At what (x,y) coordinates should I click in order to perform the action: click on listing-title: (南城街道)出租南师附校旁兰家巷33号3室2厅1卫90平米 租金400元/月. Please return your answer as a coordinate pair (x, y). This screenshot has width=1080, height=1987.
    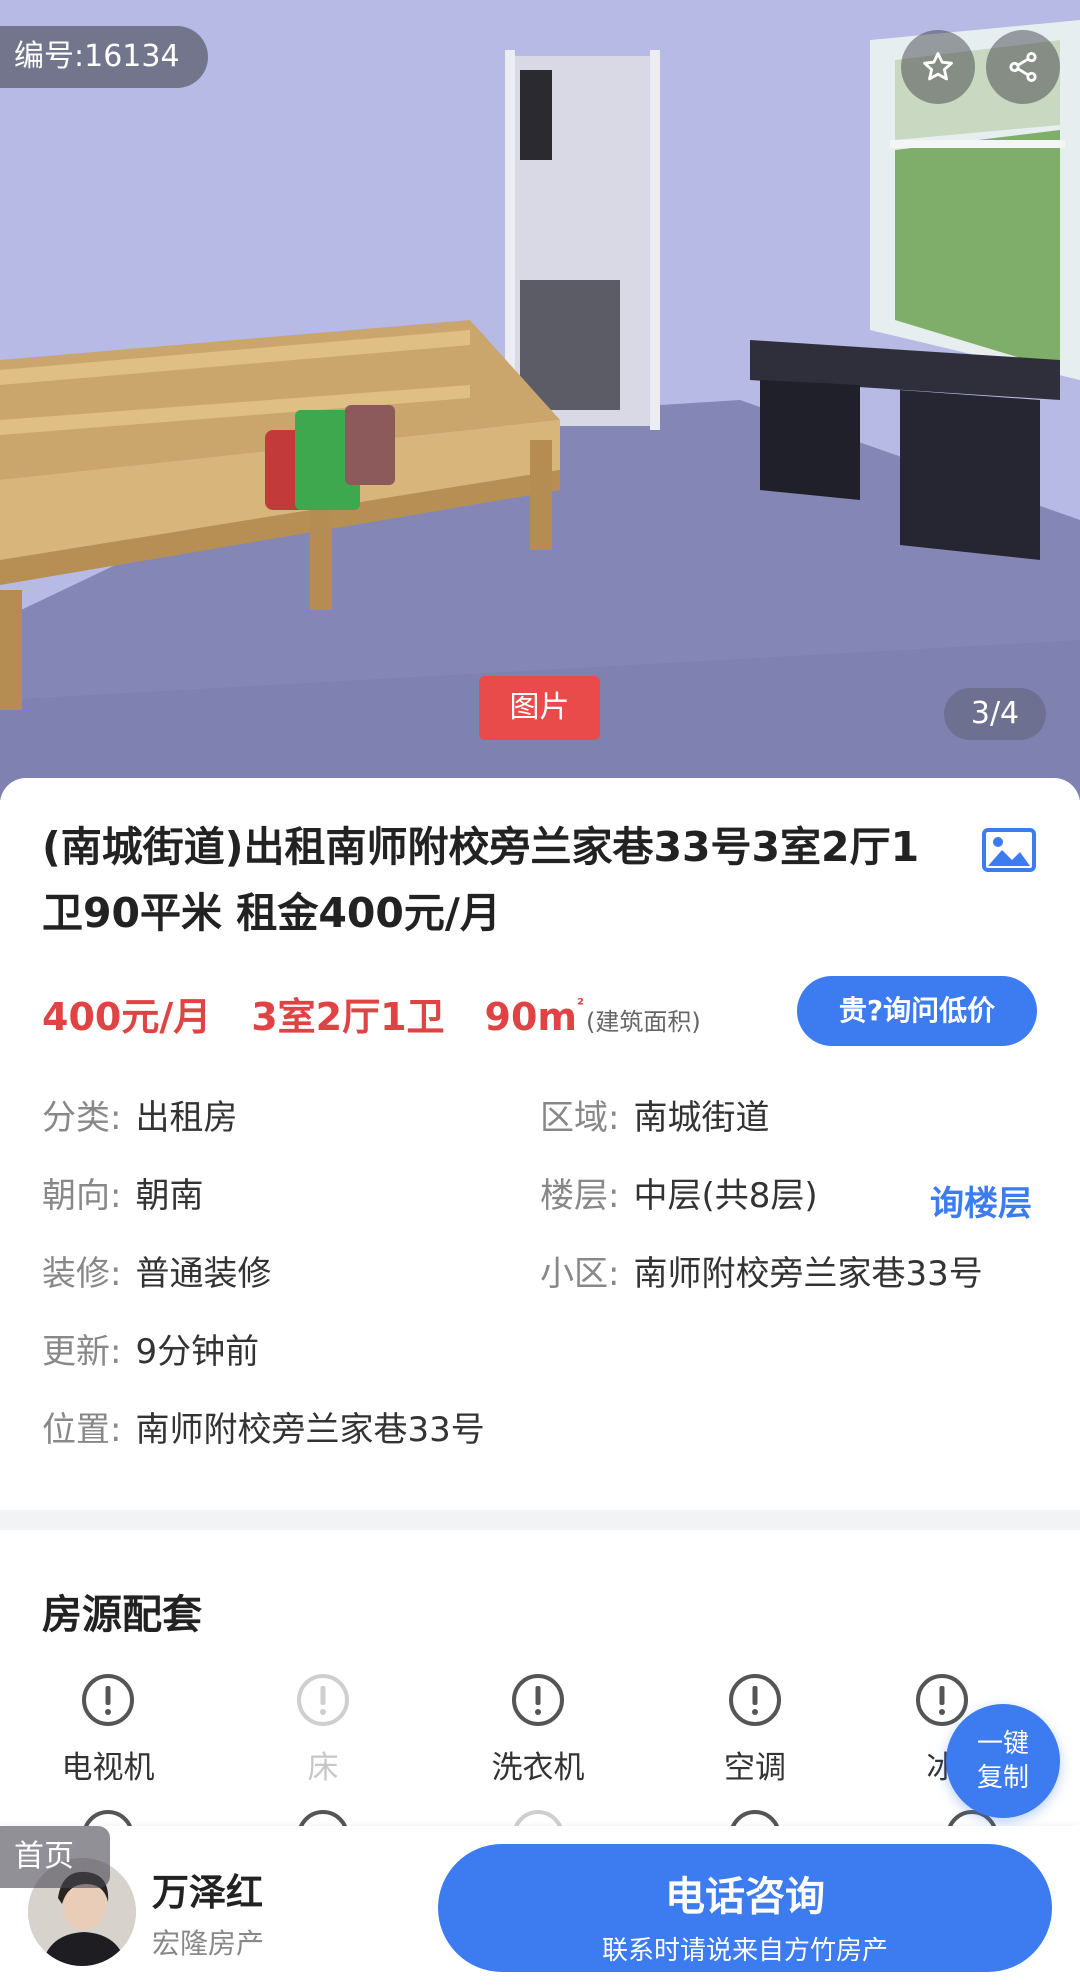
    Looking at the image, I should click on (481, 880).